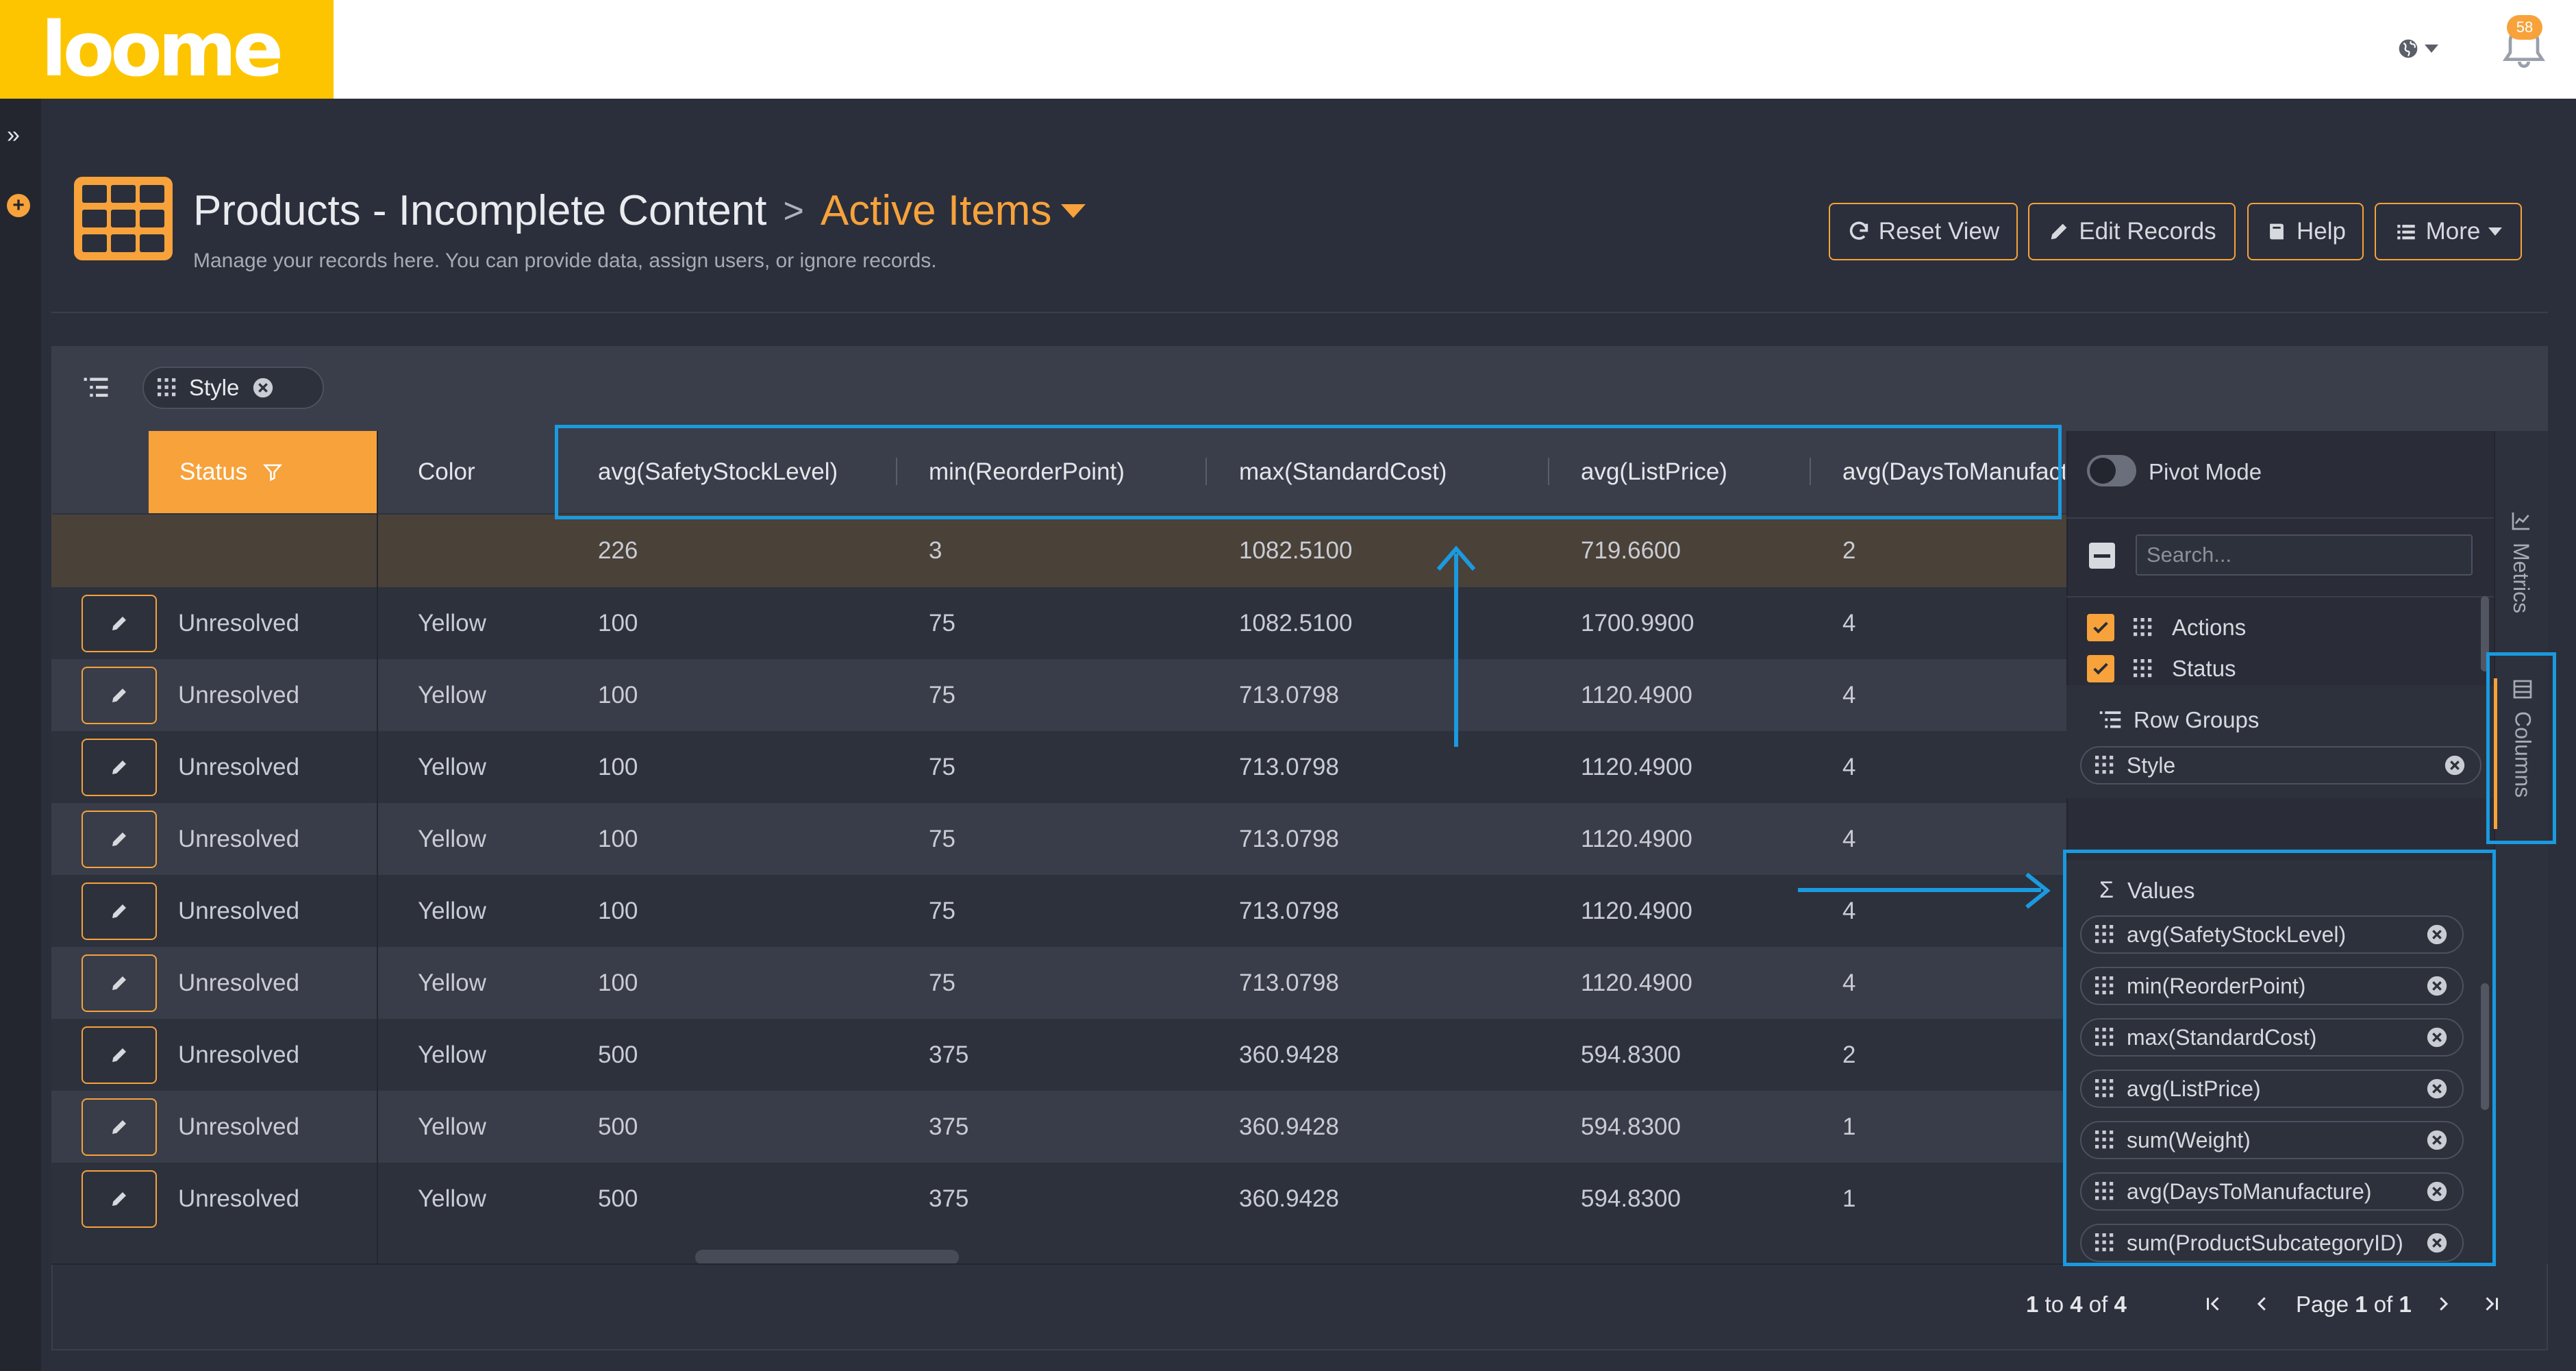 The image size is (2576, 1371). What do you see at coordinates (2166, 627) in the screenshot?
I see `column-list-item: Actions` at bounding box center [2166, 627].